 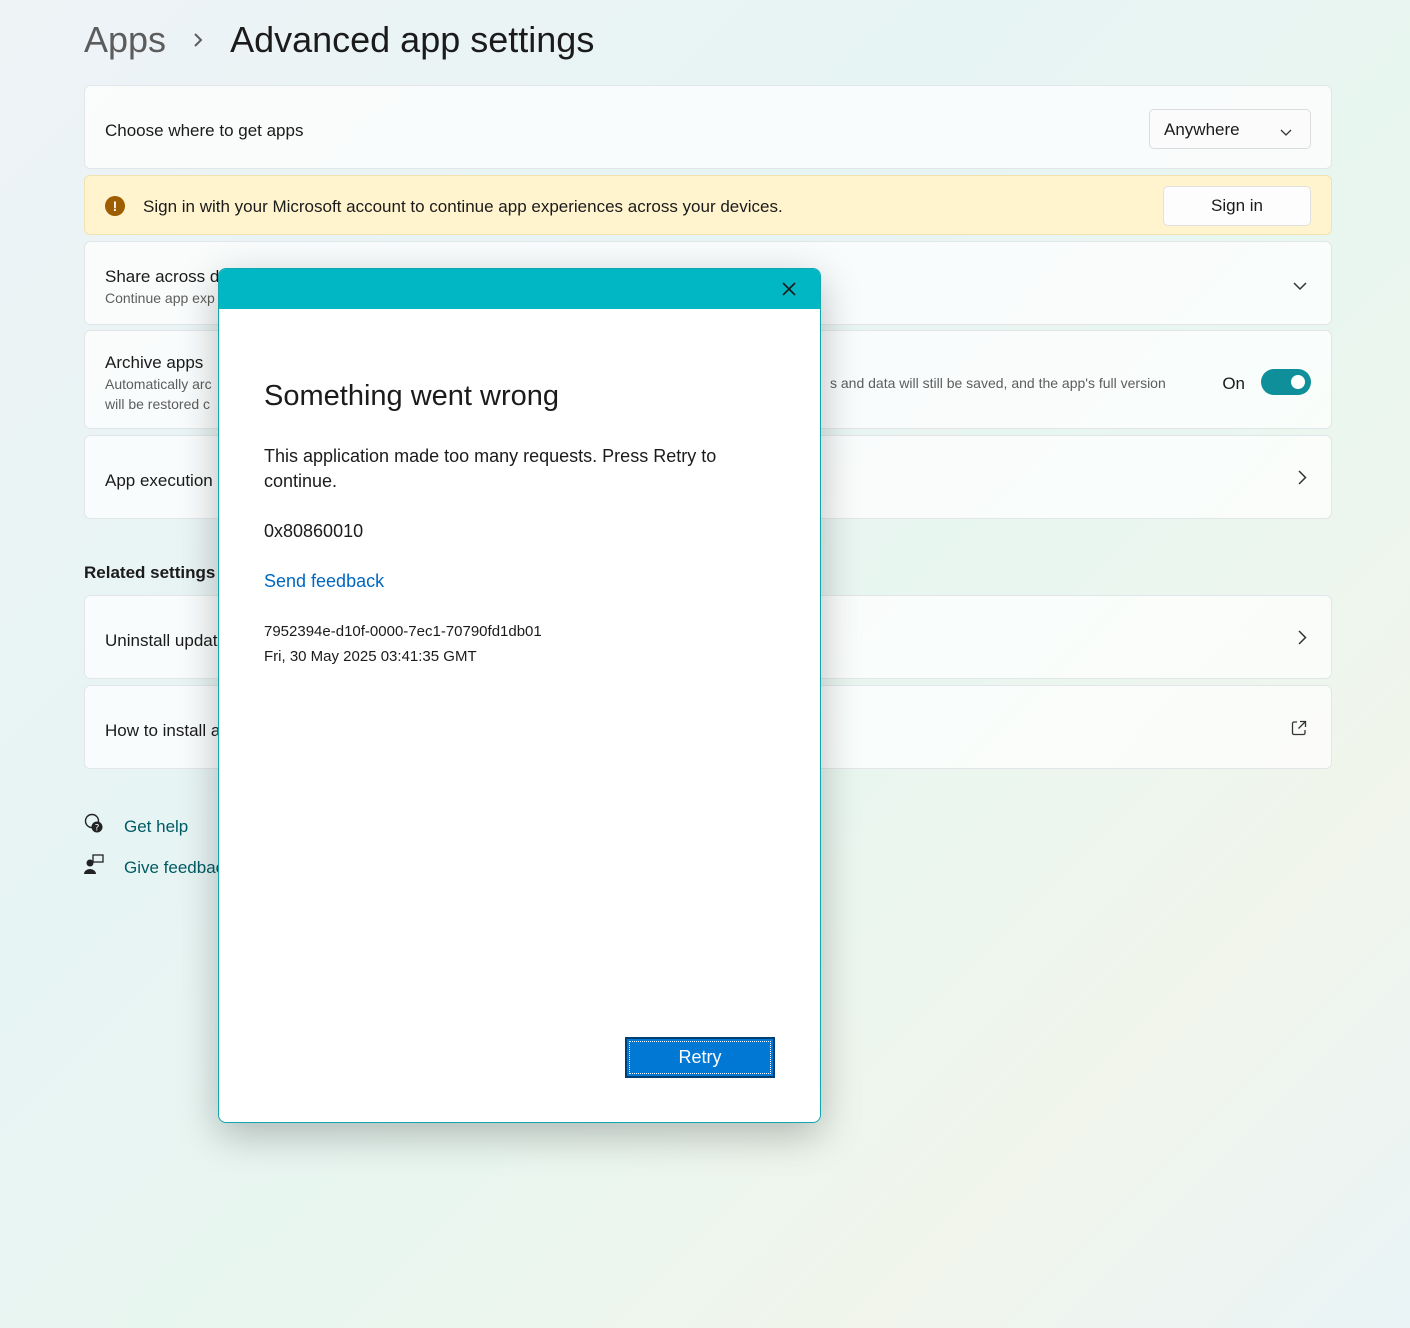 What do you see at coordinates (154, 362) in the screenshot?
I see `archive-title: Archive apps` at bounding box center [154, 362].